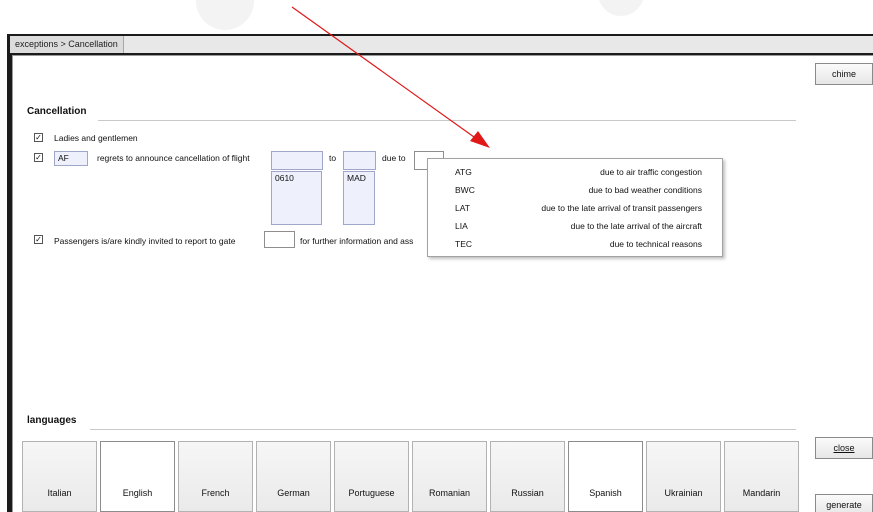  What do you see at coordinates (761, 492) in the screenshot?
I see `language-label: Mandarin` at bounding box center [761, 492].